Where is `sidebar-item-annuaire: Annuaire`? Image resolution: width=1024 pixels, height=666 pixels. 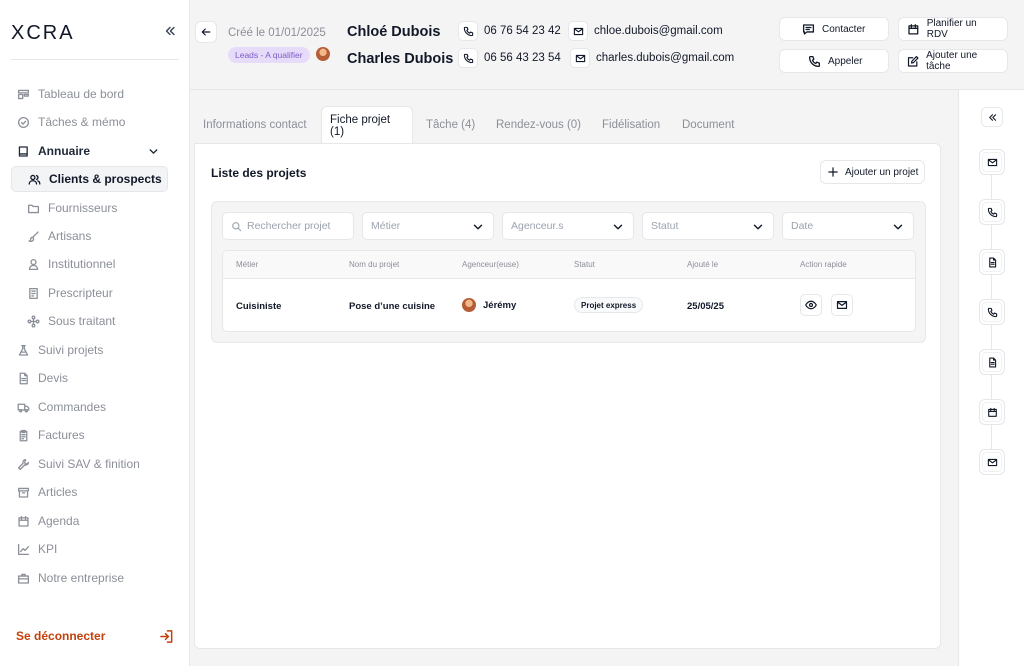 sidebar-item-annuaire: Annuaire is located at coordinates (89, 151).